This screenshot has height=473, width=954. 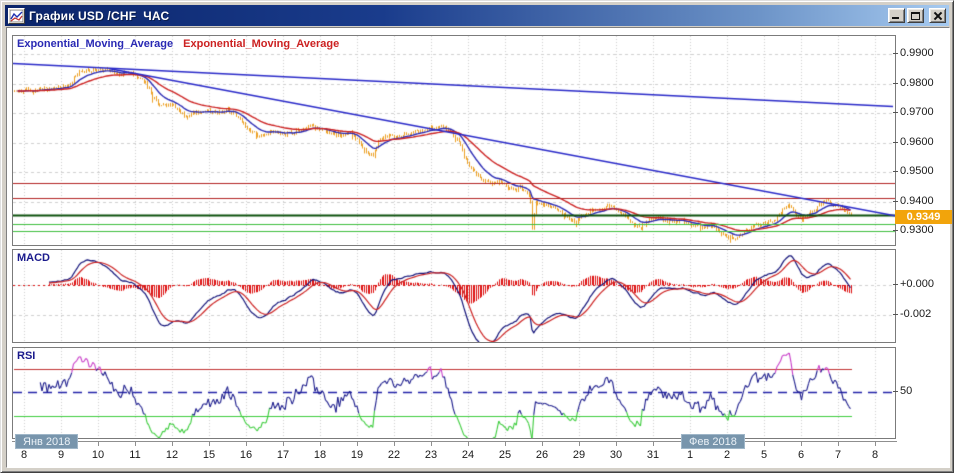 I want to click on date-tick-label: 22, so click(x=394, y=455).